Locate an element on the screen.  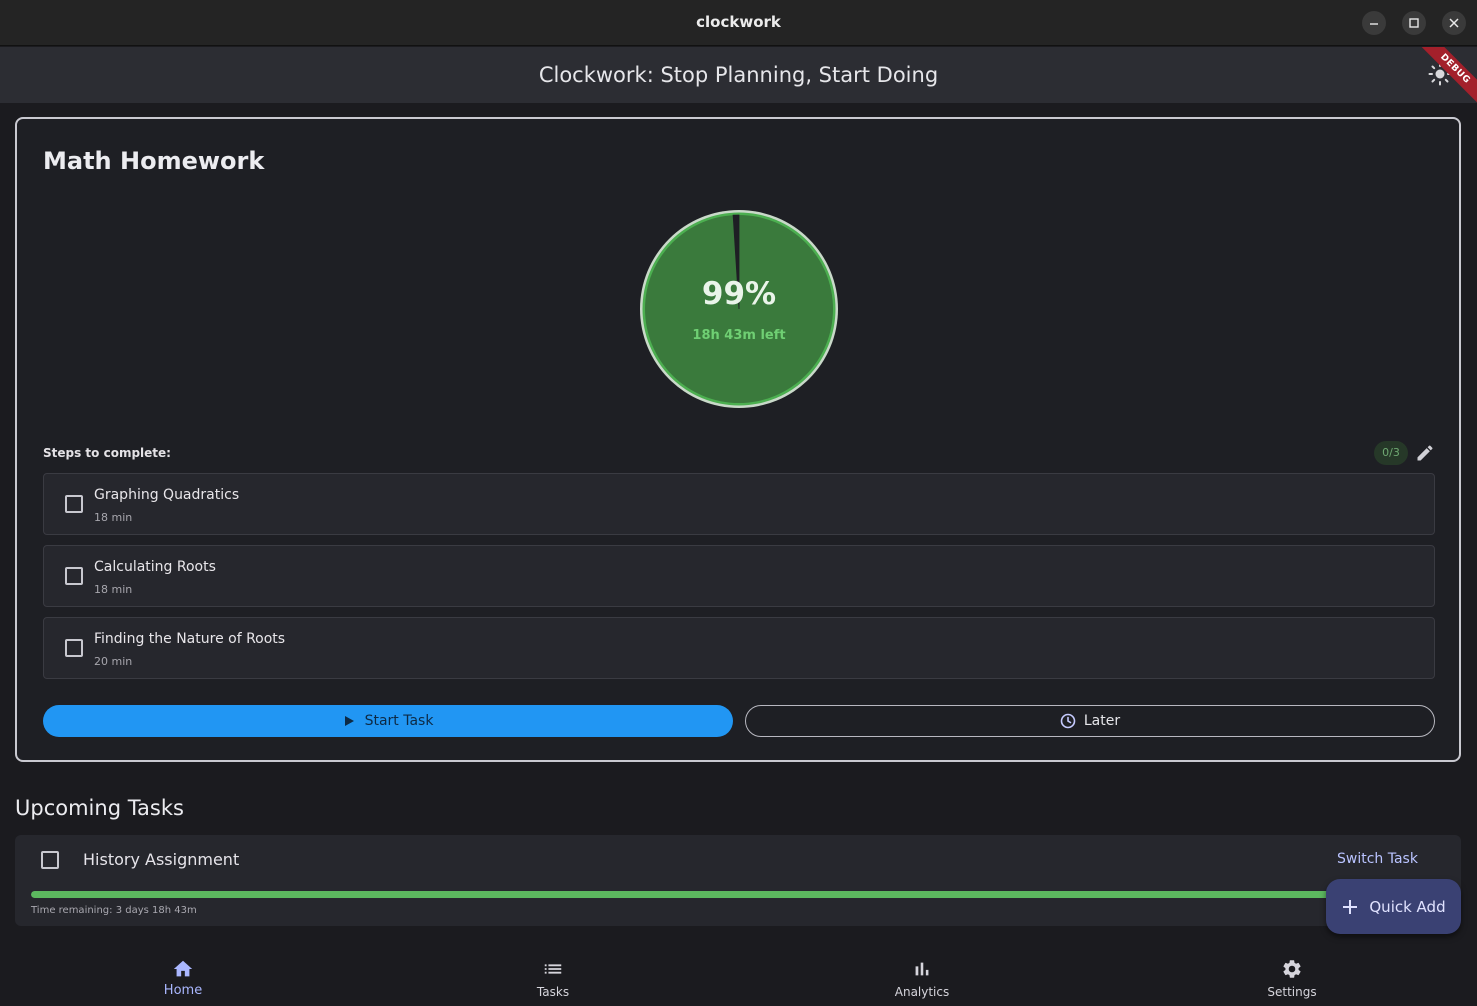
gear-icon is located at coordinates (1292, 969).